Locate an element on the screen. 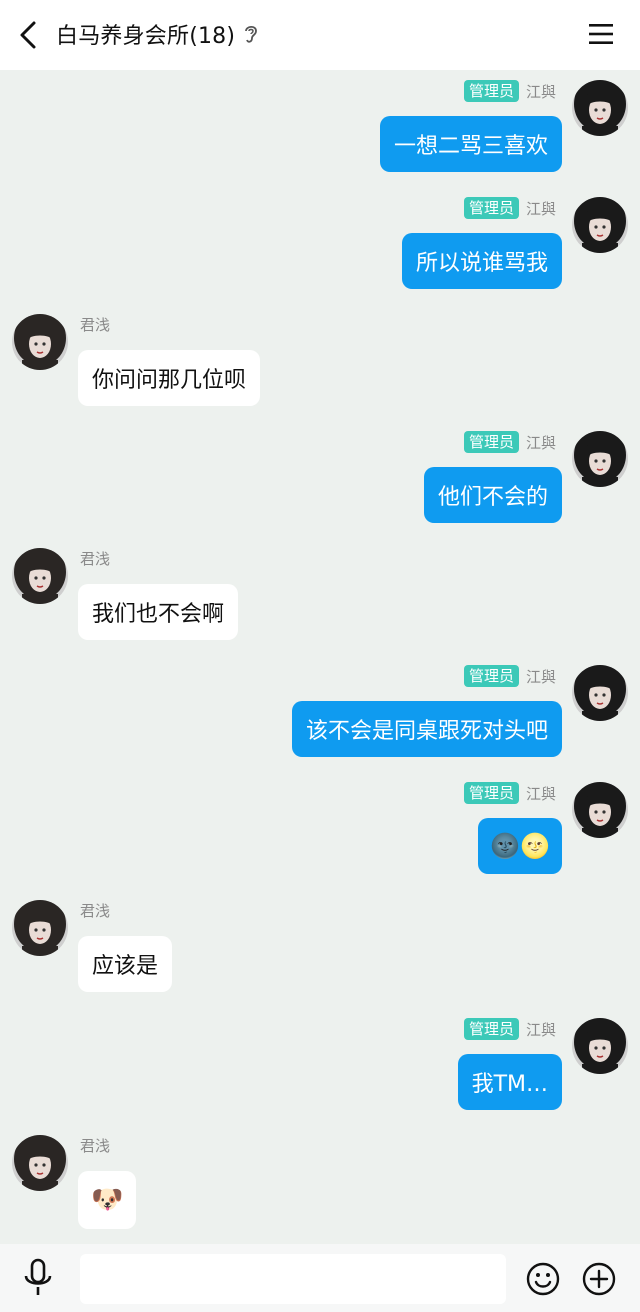 This screenshot has width=640, height=1312. message-row: 管理员 江與所以说谁骂我 is located at coordinates (320, 252).